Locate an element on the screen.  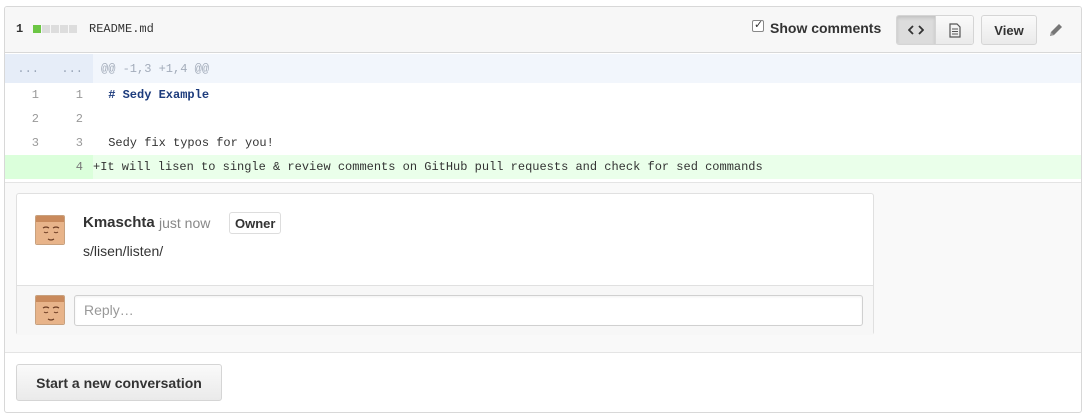
code-icon is located at coordinates (916, 30).